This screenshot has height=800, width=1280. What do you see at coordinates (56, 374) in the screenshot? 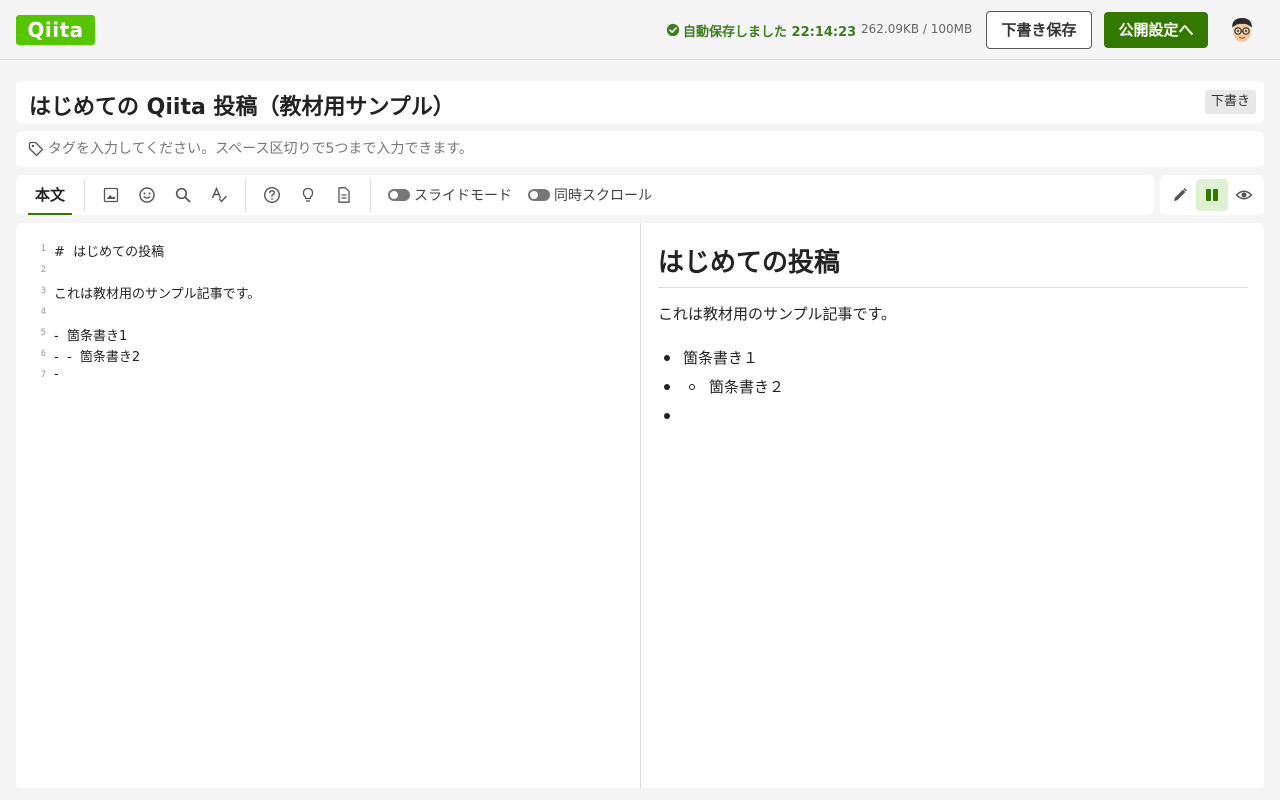
I see `line-text: -` at bounding box center [56, 374].